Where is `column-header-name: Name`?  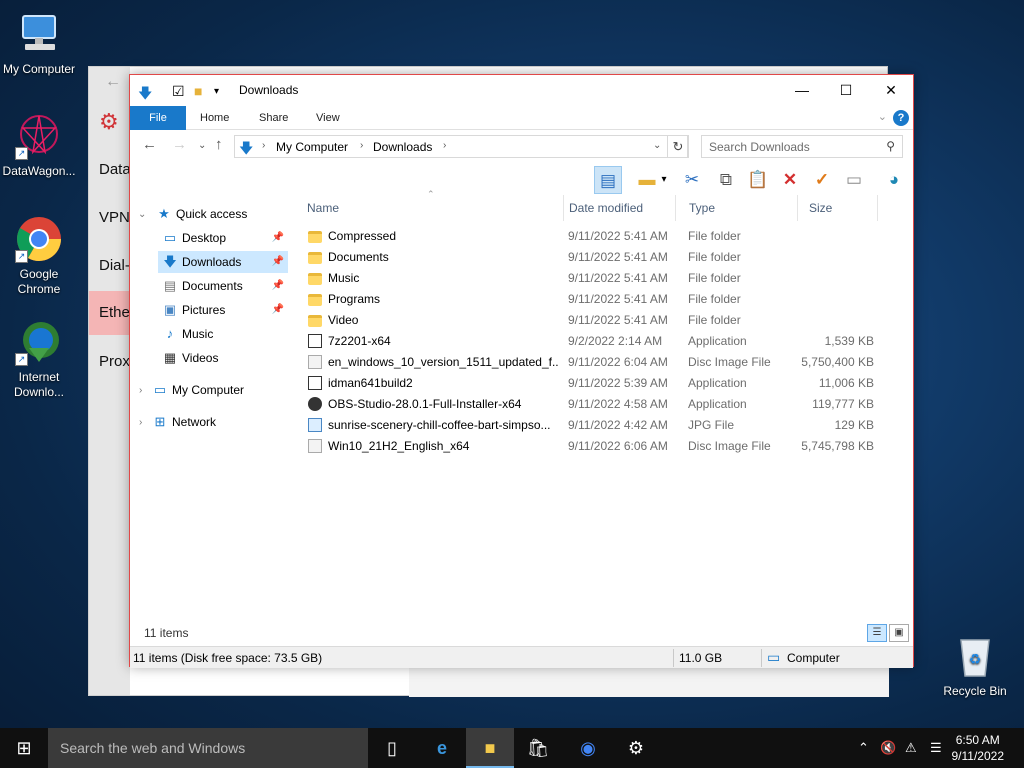
column-header-name: Name is located at coordinates (430, 208).